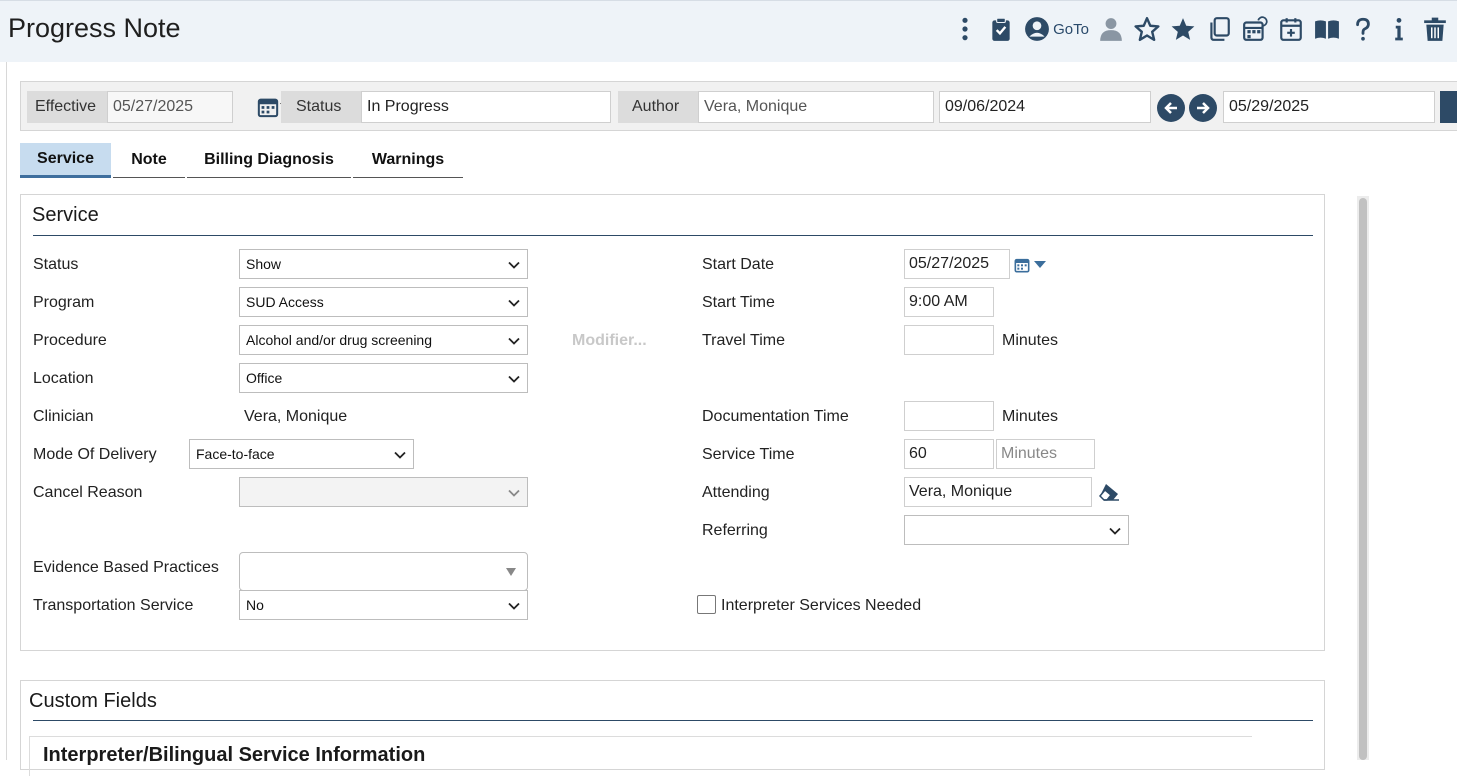 The width and height of the screenshot is (1457, 776). I want to click on custom-fields-title: Custom Fields, so click(93, 701).